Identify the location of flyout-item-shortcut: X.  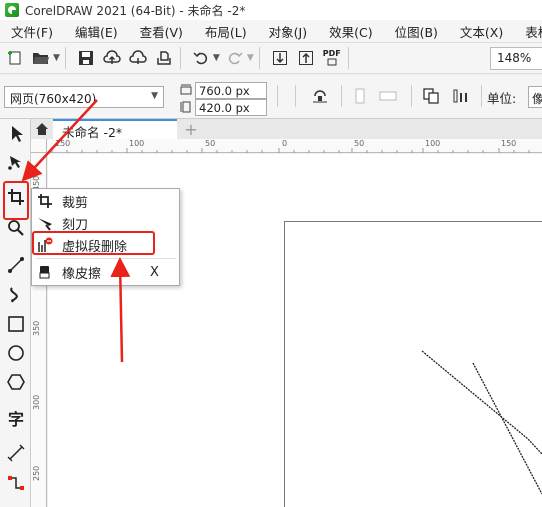
(154, 272).